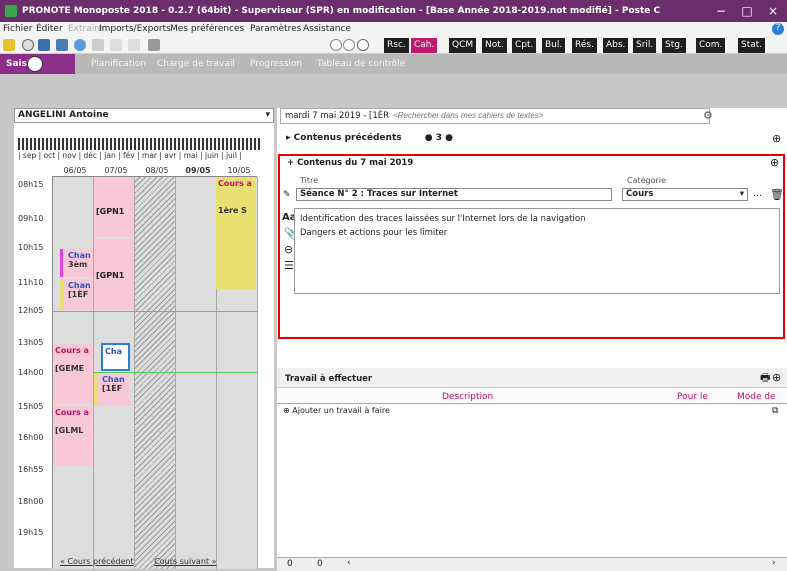 This screenshot has width=787, height=571. Describe the element at coordinates (429, 138) in the screenshot. I see `back-icon: ●` at that location.